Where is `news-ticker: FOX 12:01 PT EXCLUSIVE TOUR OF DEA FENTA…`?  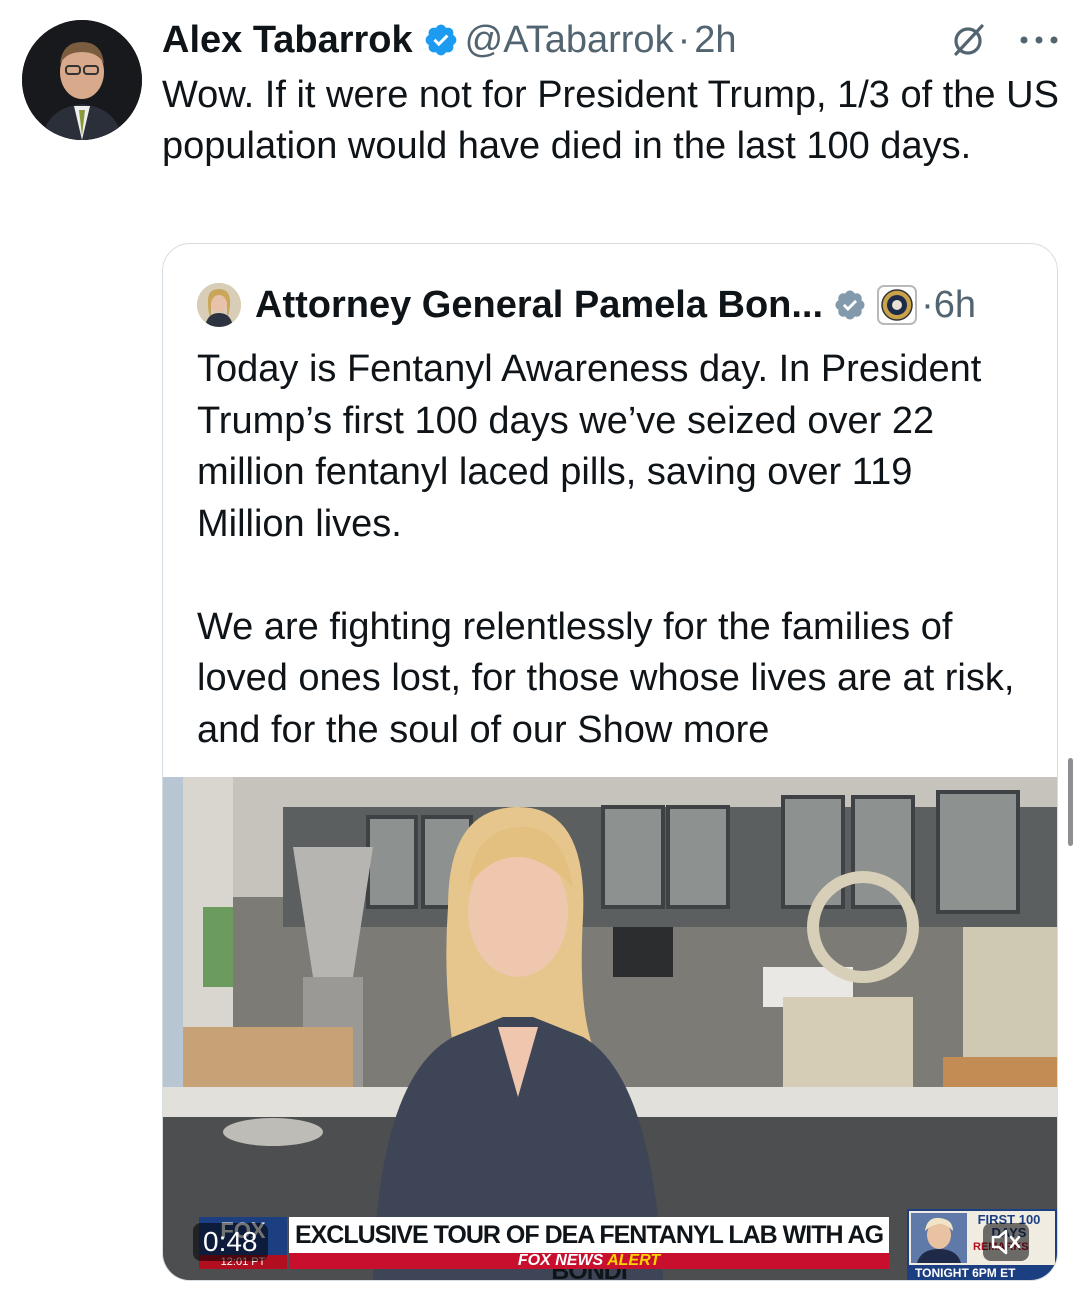 news-ticker: FOX 12:01 PT EXCLUSIVE TOUR OF DEA FENTA… is located at coordinates (628, 1244).